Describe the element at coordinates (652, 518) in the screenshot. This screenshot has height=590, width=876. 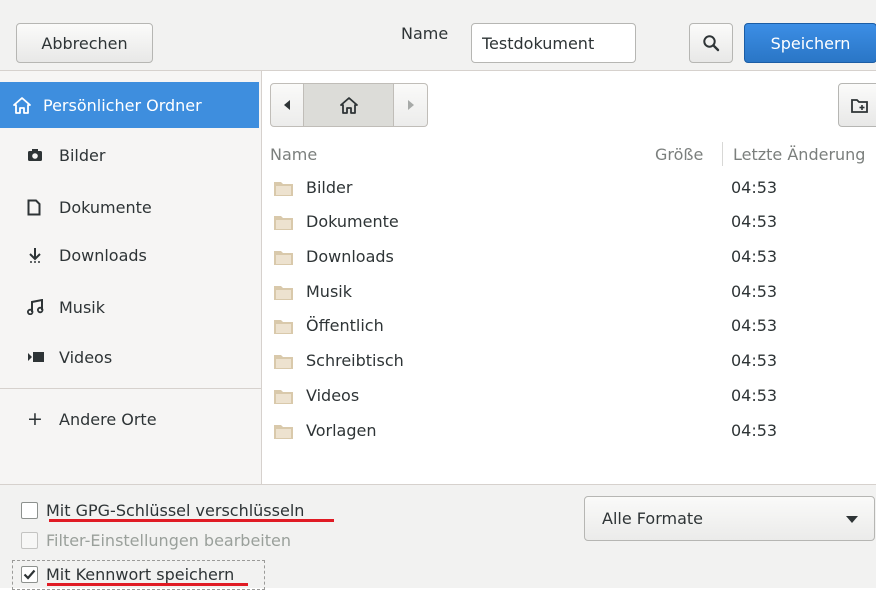
I see `format-selected-value: Alle Formate` at that location.